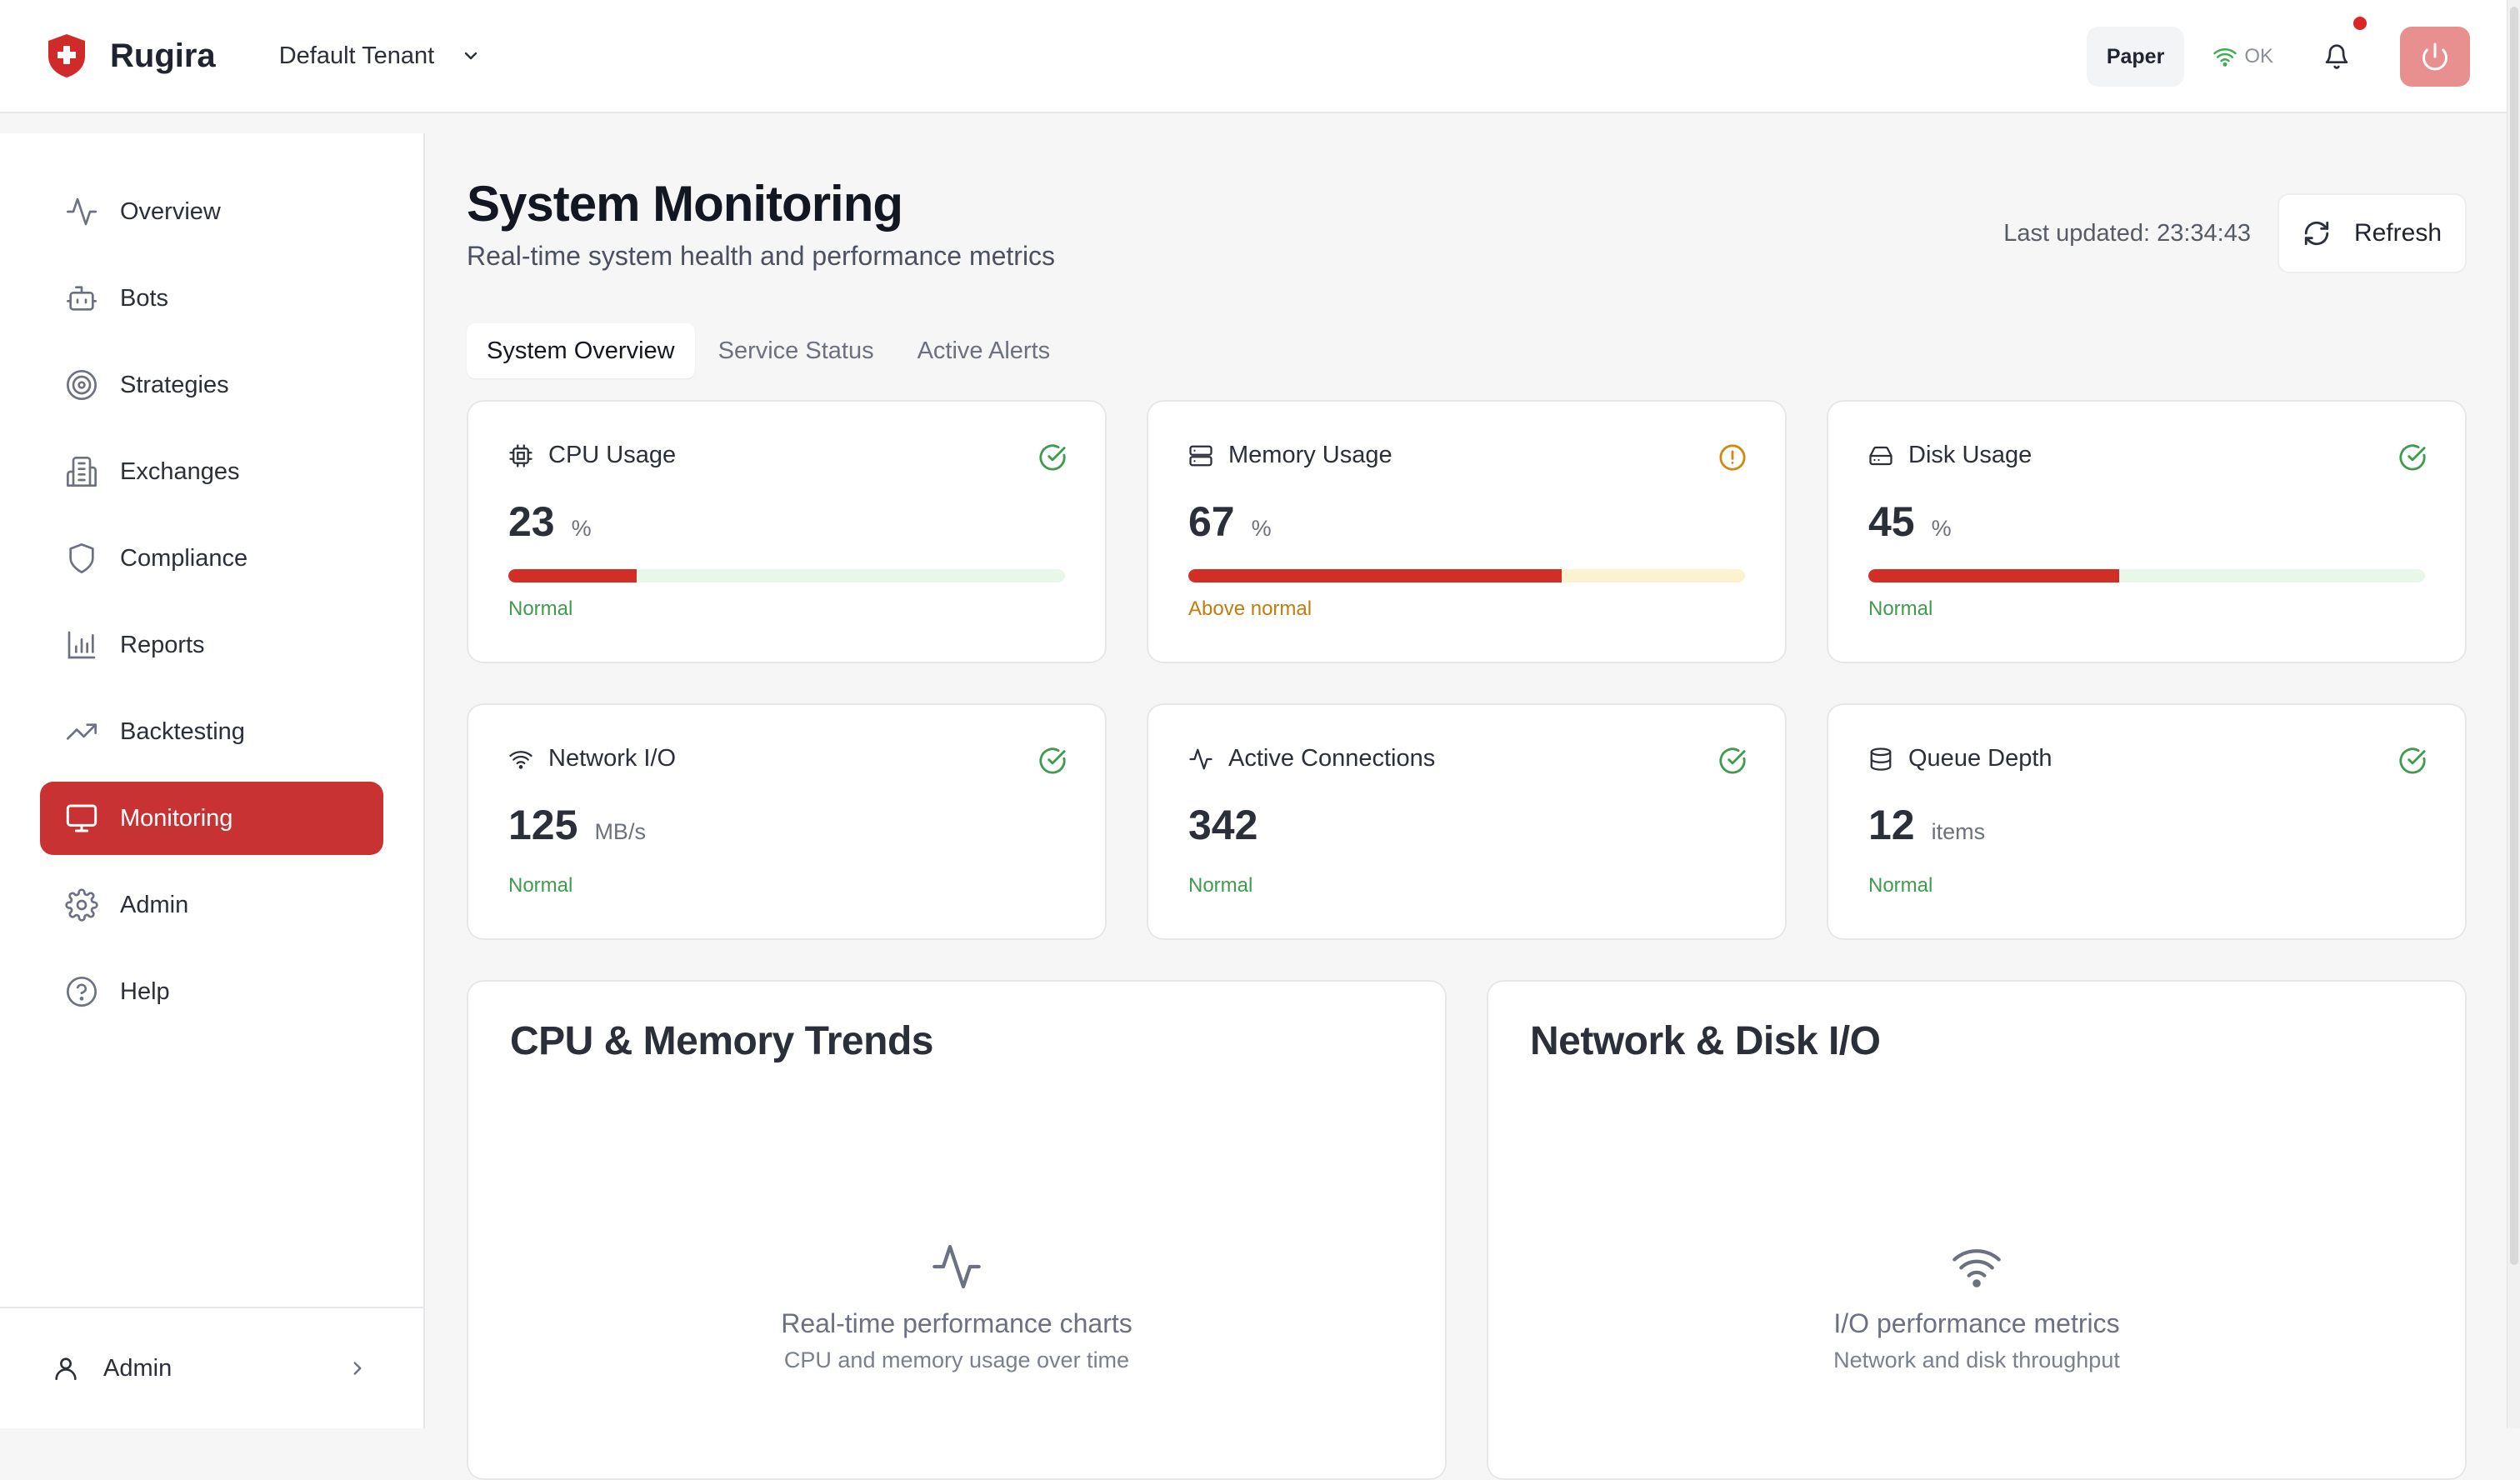  What do you see at coordinates (1705, 1041) in the screenshot?
I see `chart-title: Network & Disk I/O` at bounding box center [1705, 1041].